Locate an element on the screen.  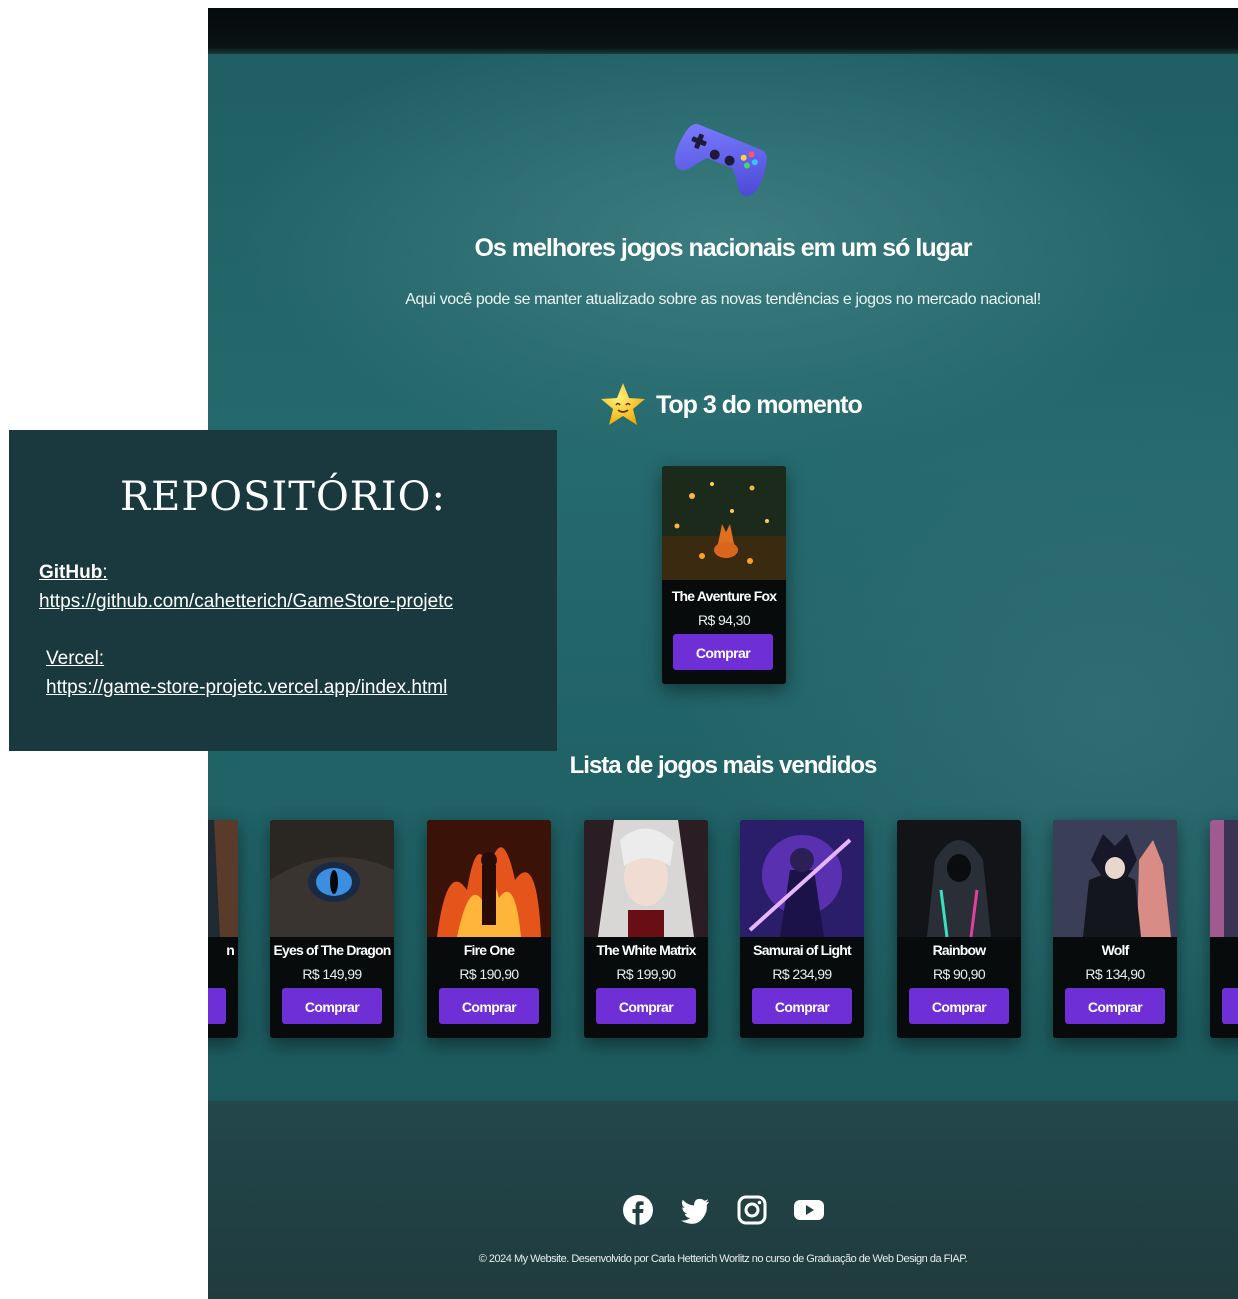
game-card: The White Matrix R$ 199,90 Comprar is located at coordinates (646, 929).